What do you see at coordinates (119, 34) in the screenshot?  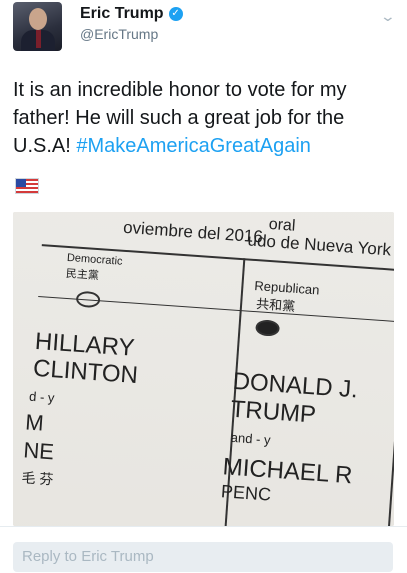 I see `author-handle: @EricTrump` at bounding box center [119, 34].